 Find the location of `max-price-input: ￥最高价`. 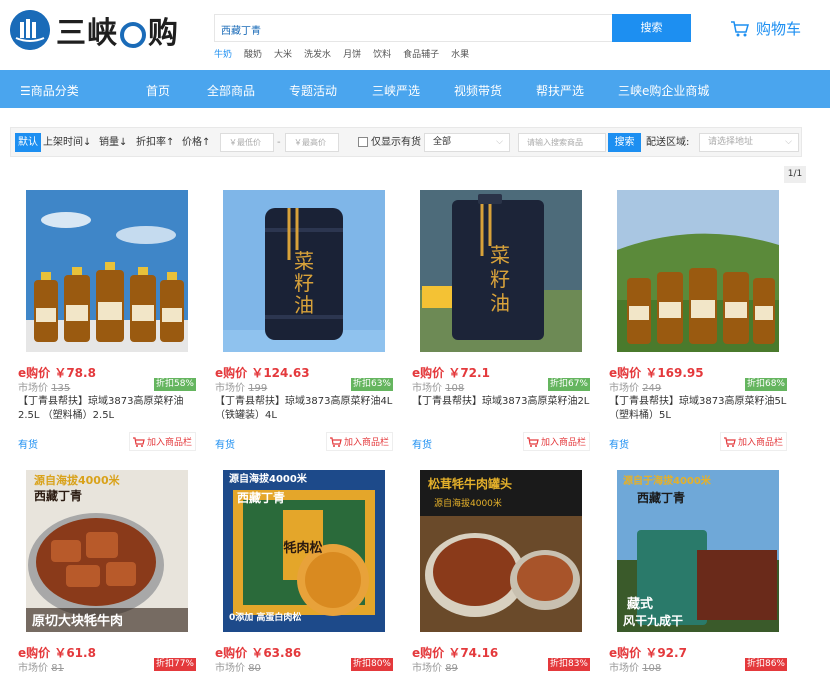

max-price-input: ￥最高价 is located at coordinates (312, 142).